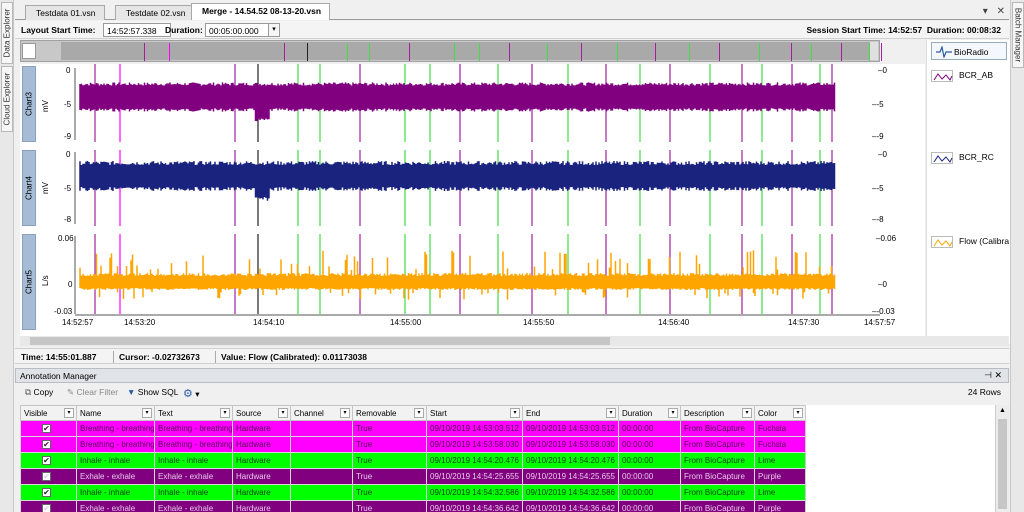 This screenshot has height=512, width=1024. What do you see at coordinates (7, 33) in the screenshot?
I see `data-explorer-tab: Data Explorer` at bounding box center [7, 33].